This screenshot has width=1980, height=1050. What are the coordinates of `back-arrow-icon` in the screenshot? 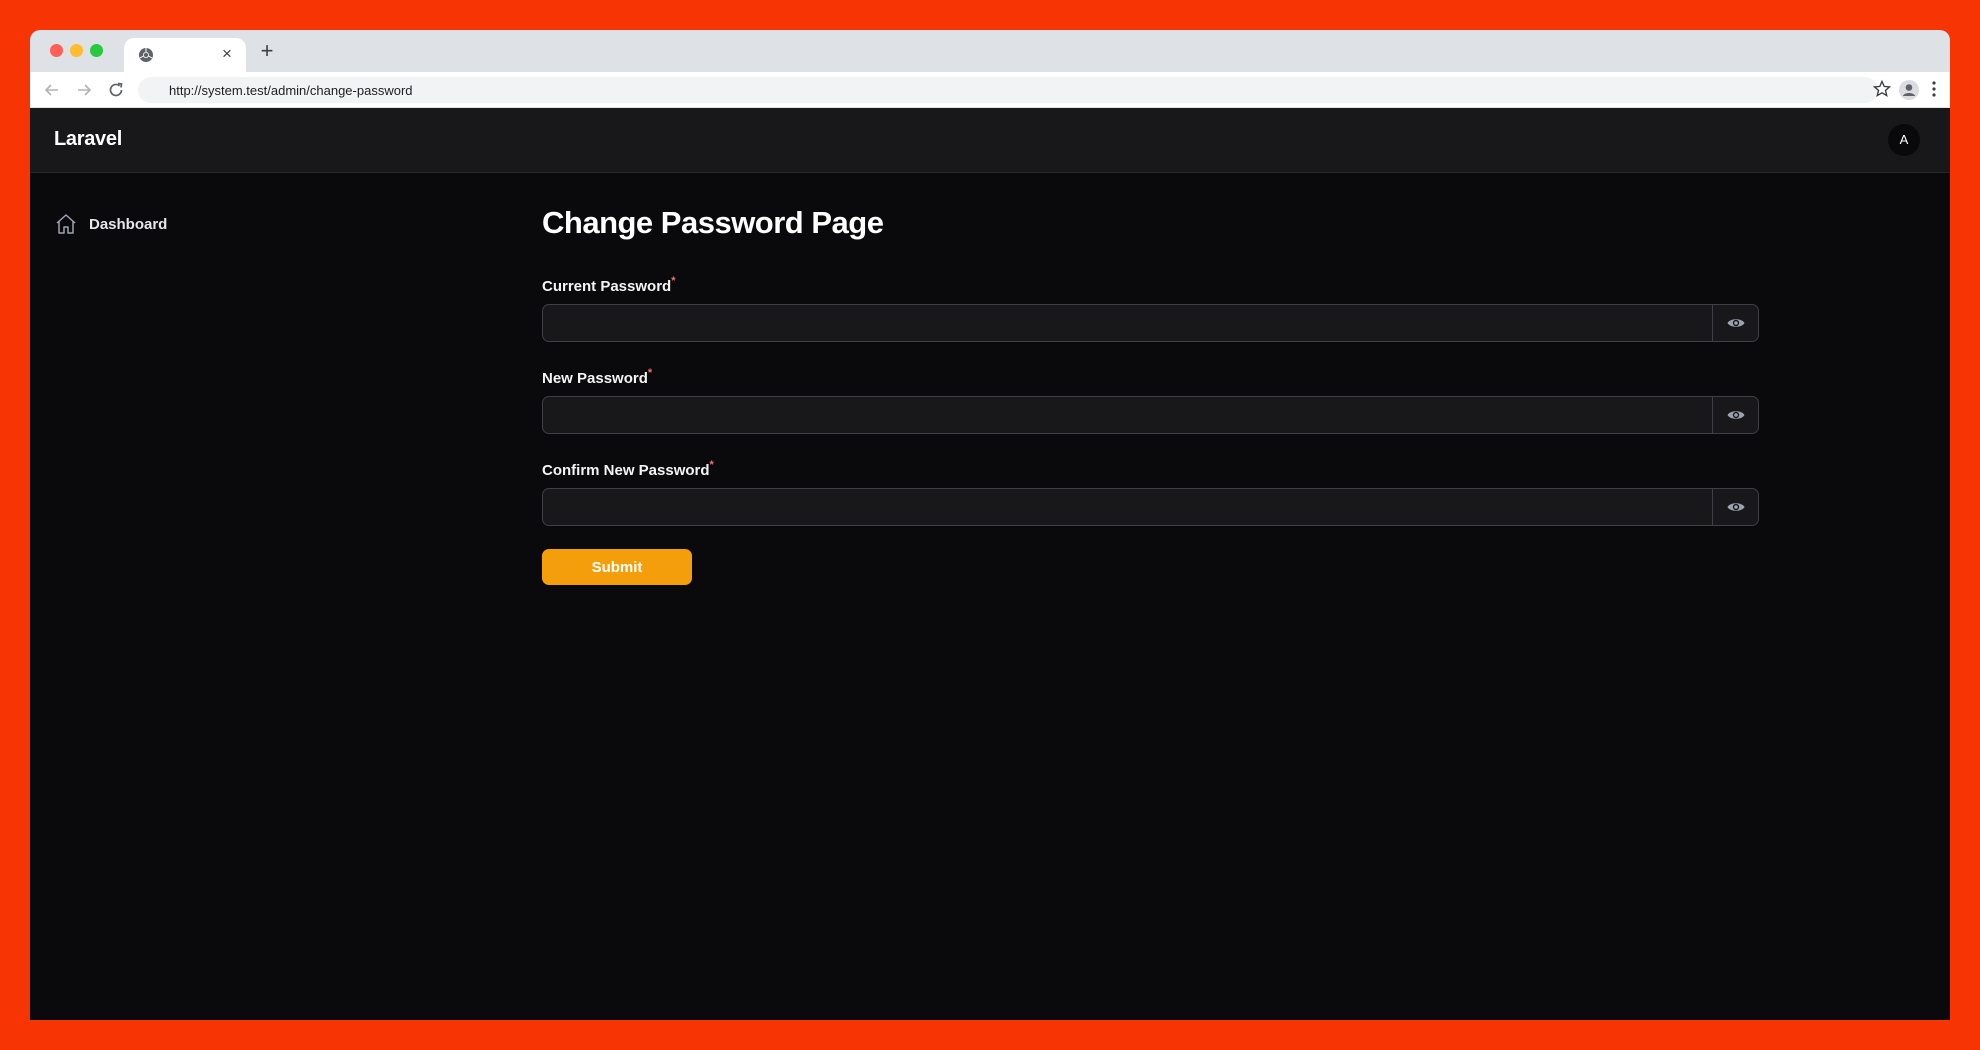 It's located at (52, 90).